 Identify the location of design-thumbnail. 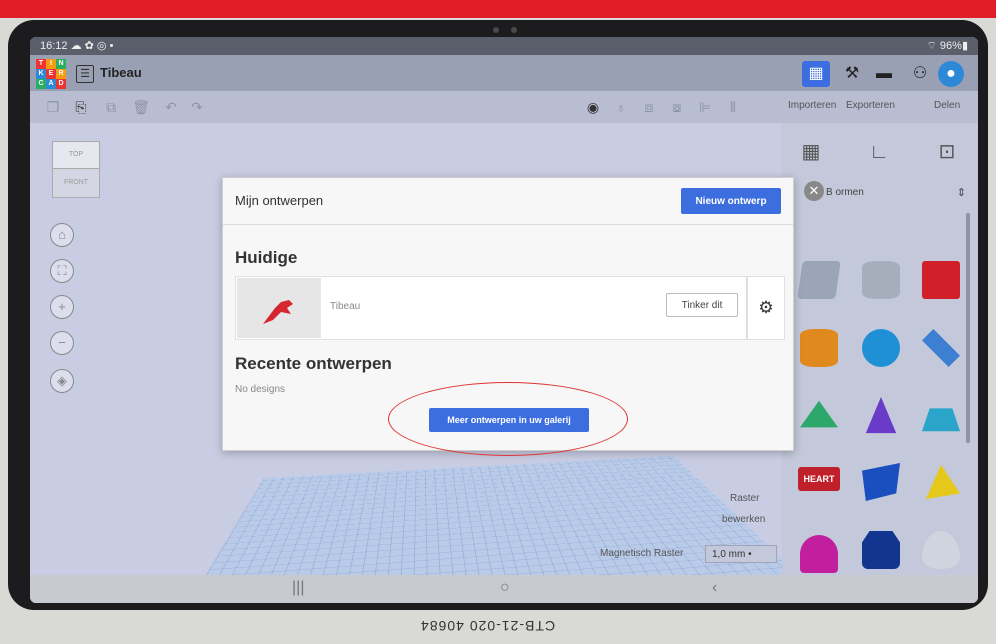
(279, 308).